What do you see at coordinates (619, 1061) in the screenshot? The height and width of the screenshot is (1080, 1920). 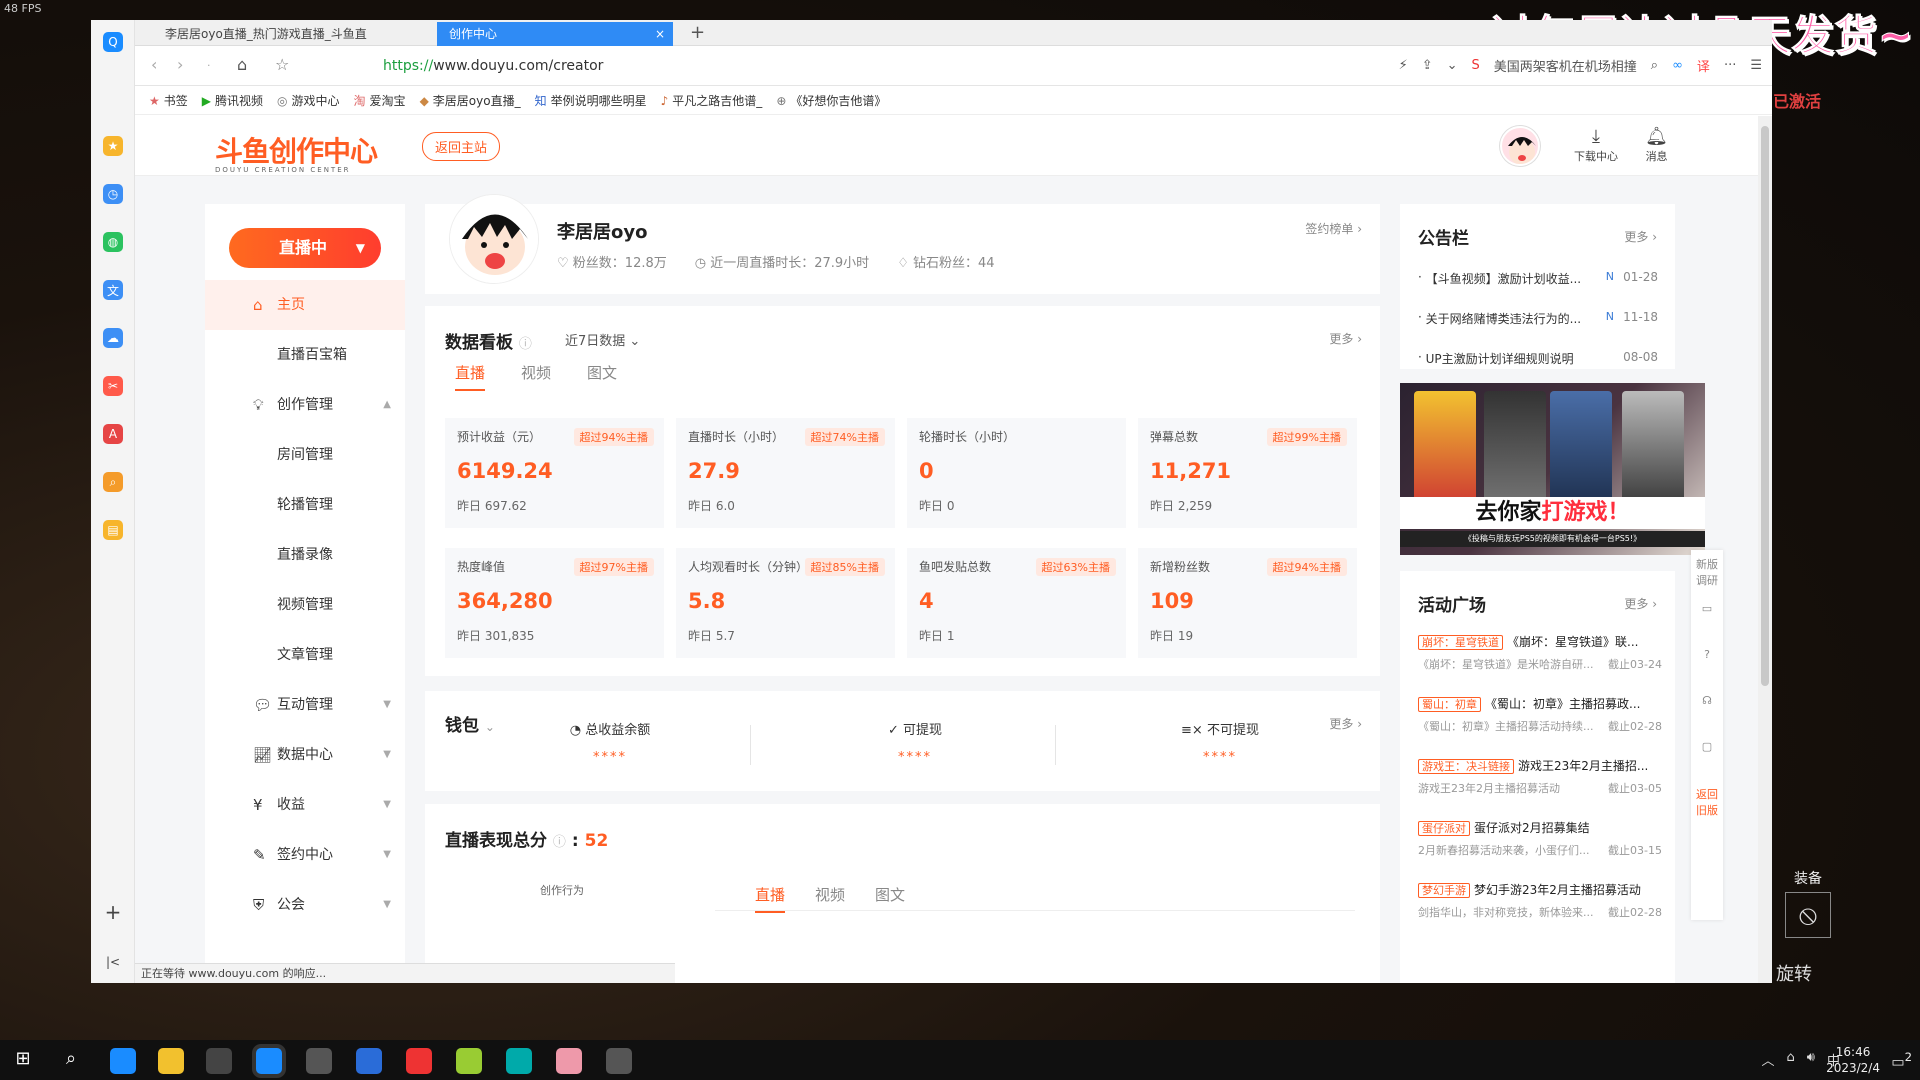 I see `game-icon` at bounding box center [619, 1061].